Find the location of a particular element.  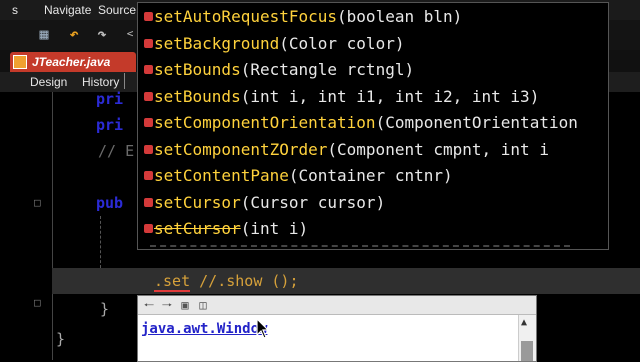

javadoc-popup: 🠐 🠒 ▣ ◫ java.awt.Window ▲ is located at coordinates (337, 328).